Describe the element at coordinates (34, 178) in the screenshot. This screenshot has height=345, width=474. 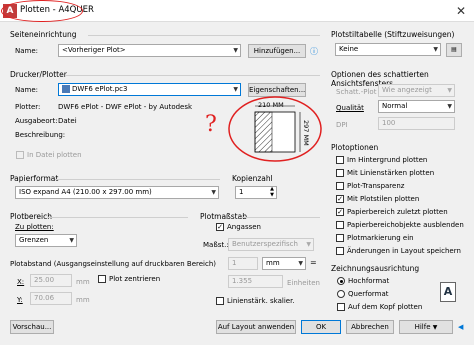
I see `paper-size-group-label: Papierformat` at that location.